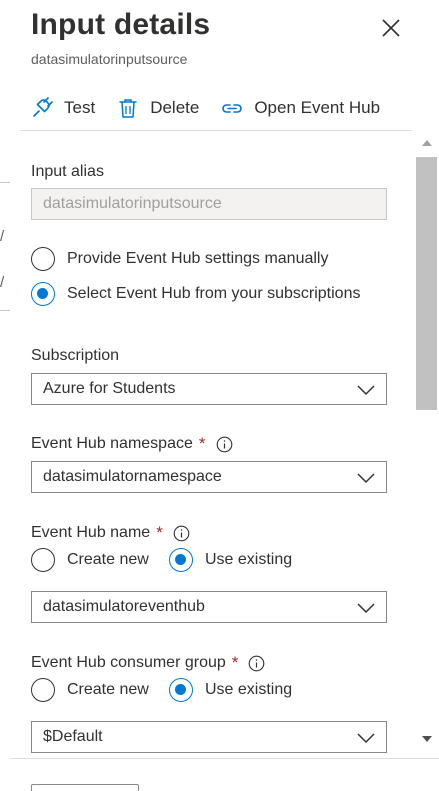 This screenshot has height=791, width=439. I want to click on radio-consumer-use-existing: Use existing, so click(230, 690).